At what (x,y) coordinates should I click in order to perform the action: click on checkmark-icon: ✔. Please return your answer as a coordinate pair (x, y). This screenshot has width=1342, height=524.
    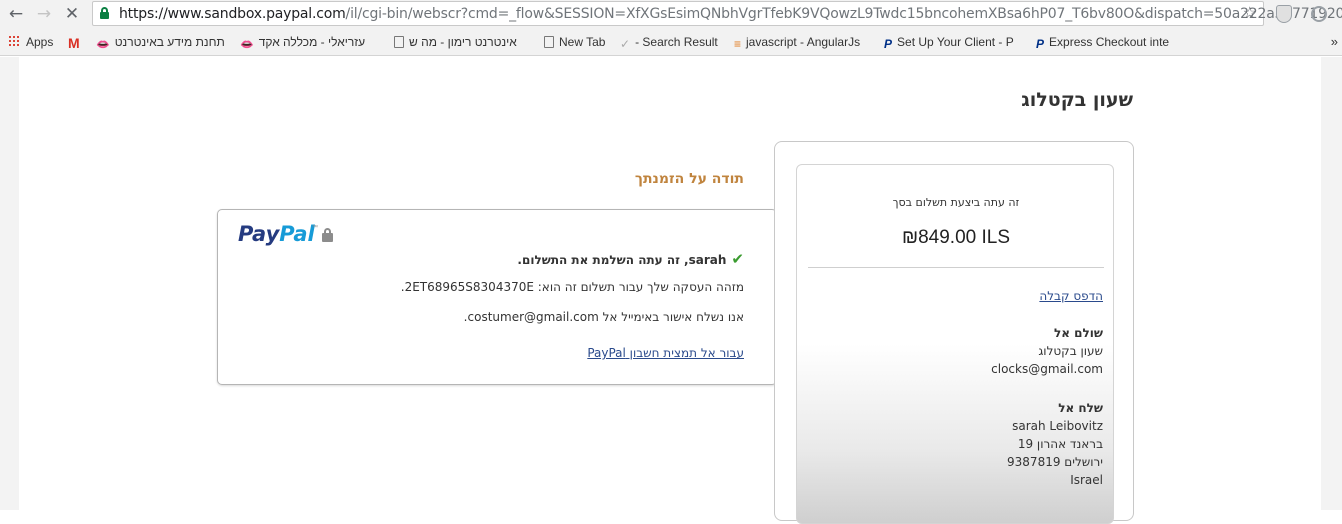
    Looking at the image, I should click on (737, 259).